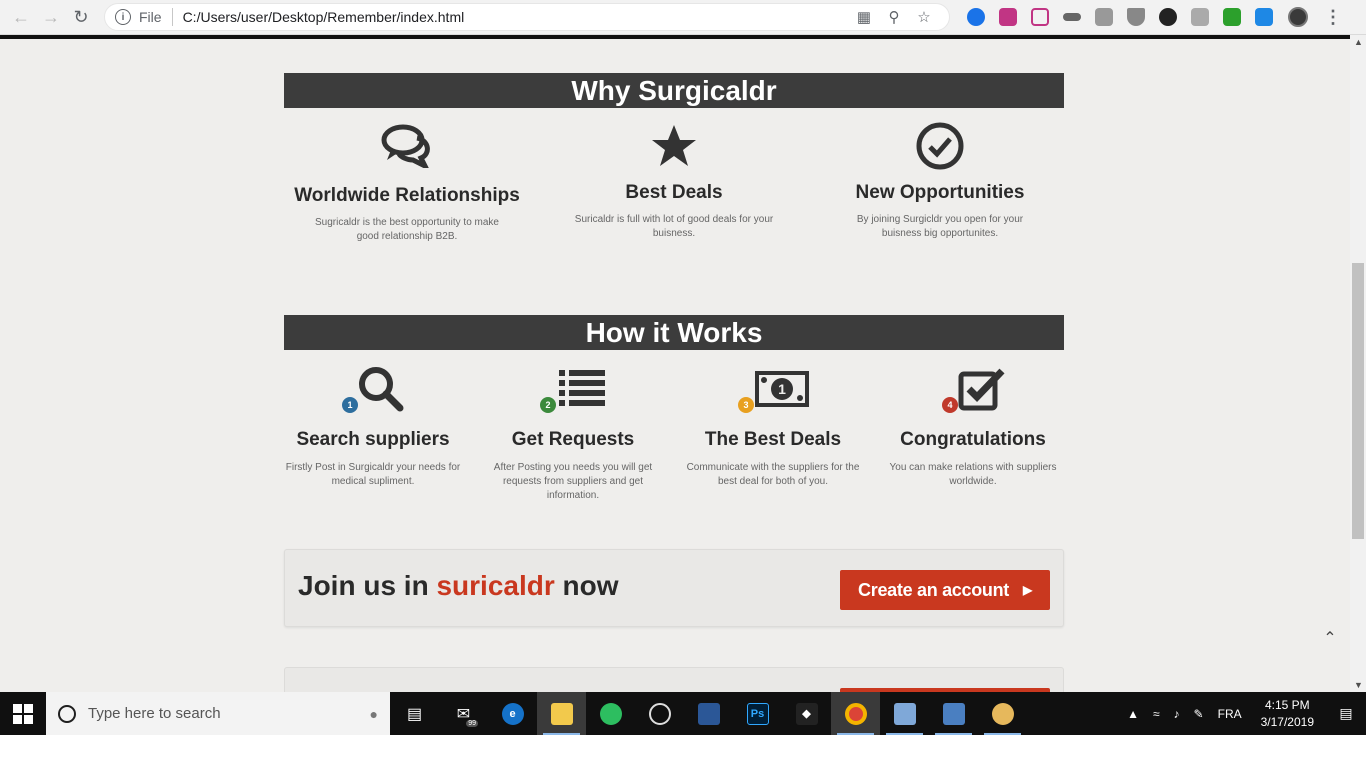 This screenshot has height=768, width=1366. I want to click on notification-center-icon: ▤, so click(1346, 713).